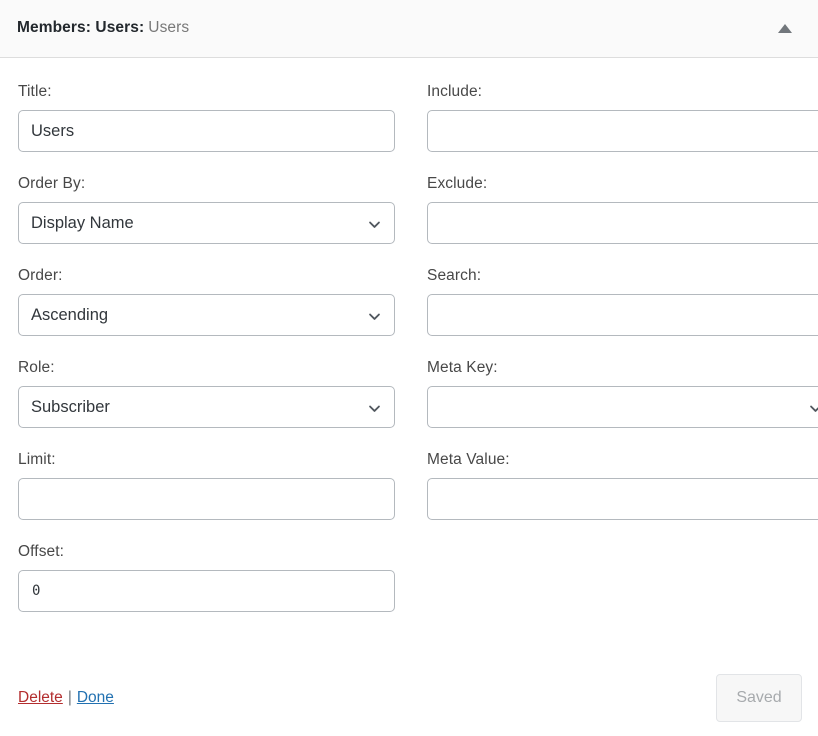 The image size is (818, 736). What do you see at coordinates (66, 698) in the screenshot?
I see `footer-actions: Delete | Done` at bounding box center [66, 698].